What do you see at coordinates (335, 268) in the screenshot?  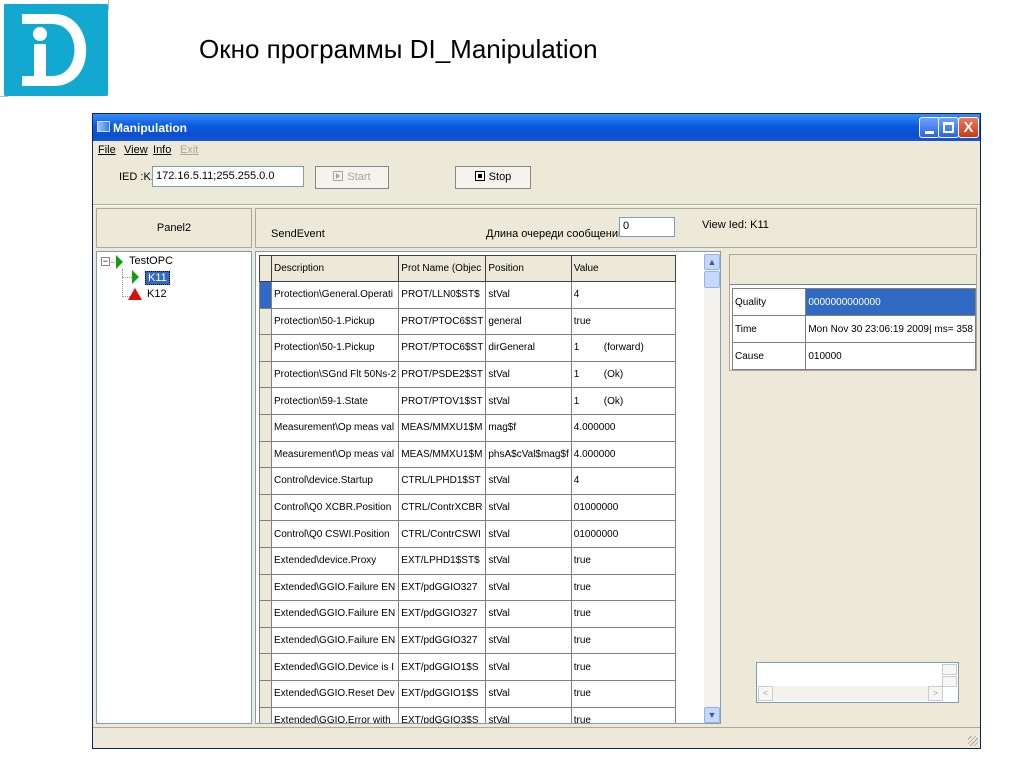 I see `column-header-description: Description` at bounding box center [335, 268].